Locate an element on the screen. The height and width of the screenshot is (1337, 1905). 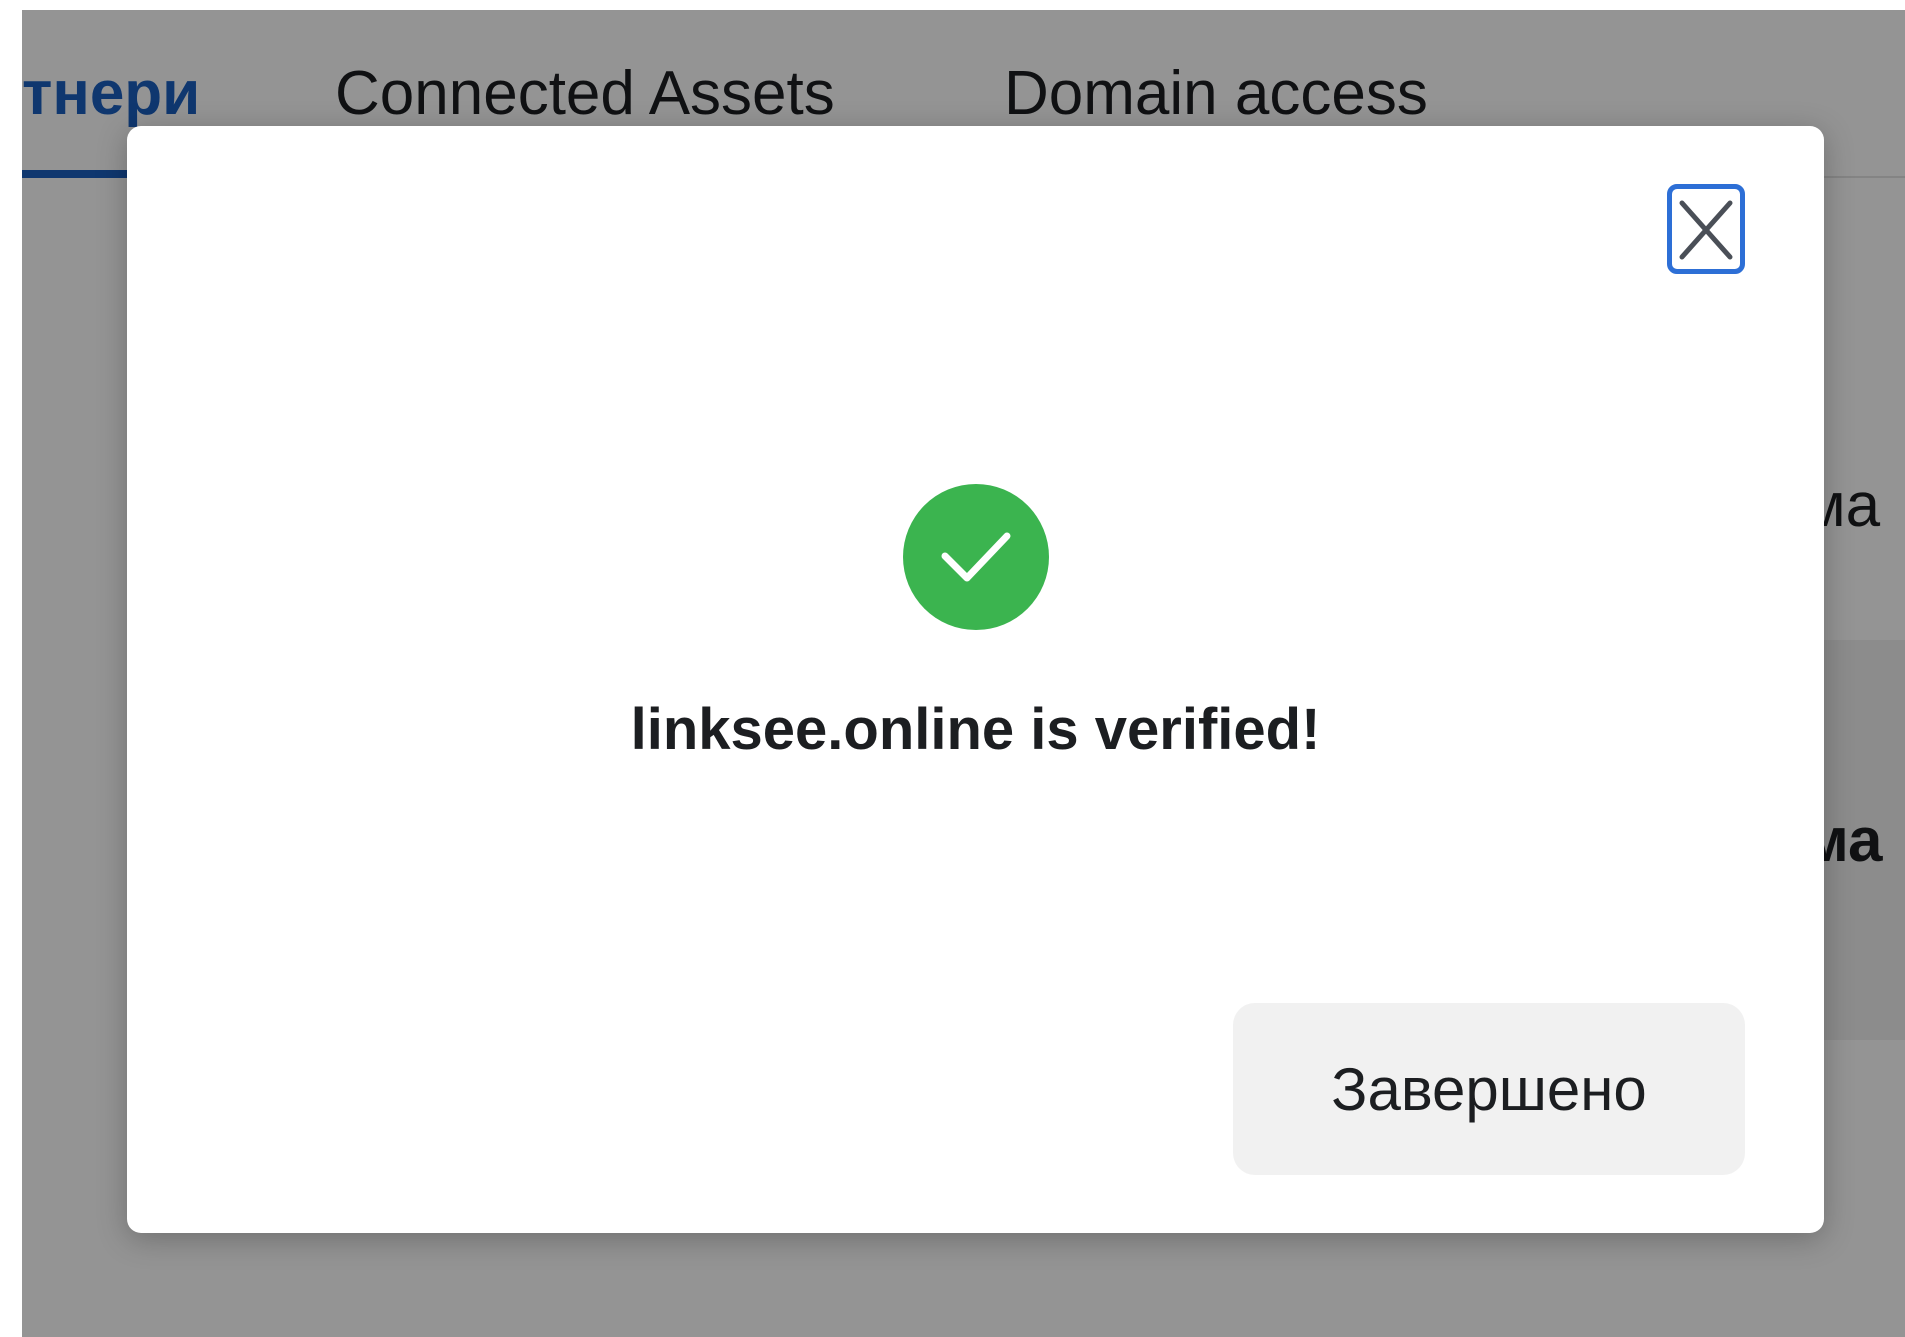
close-button is located at coordinates (1706, 229).